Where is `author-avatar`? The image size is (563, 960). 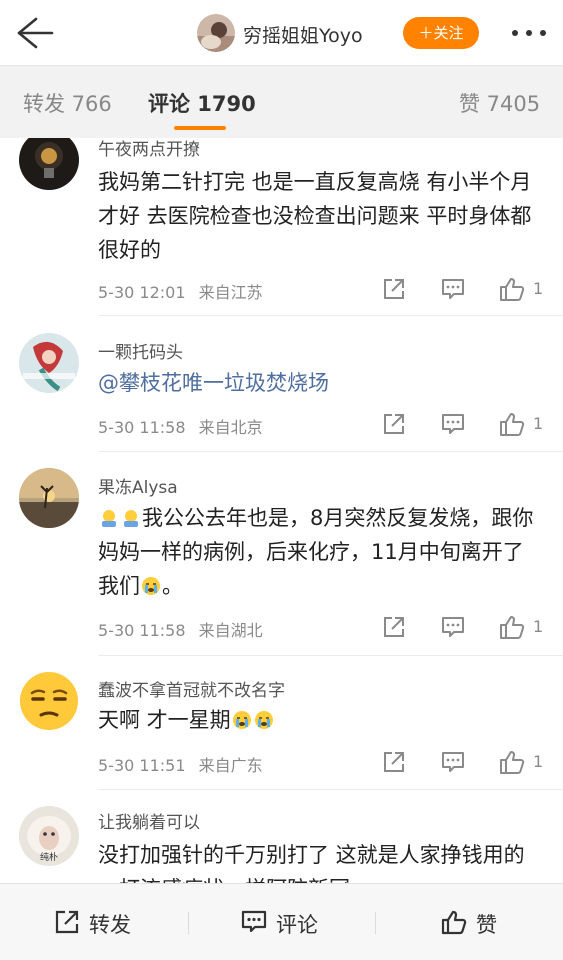 author-avatar is located at coordinates (216, 33).